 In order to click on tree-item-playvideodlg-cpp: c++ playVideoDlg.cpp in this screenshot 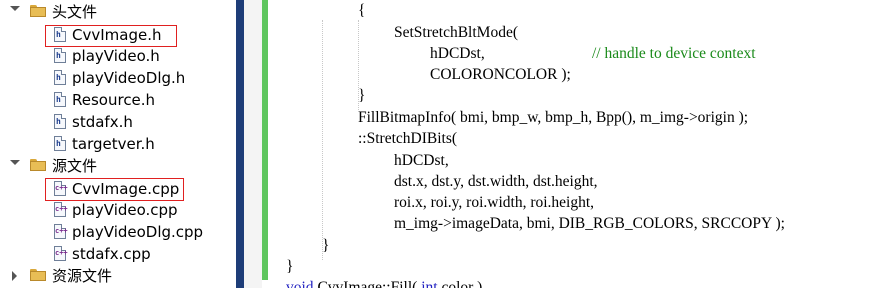, I will do `click(116, 232)`.